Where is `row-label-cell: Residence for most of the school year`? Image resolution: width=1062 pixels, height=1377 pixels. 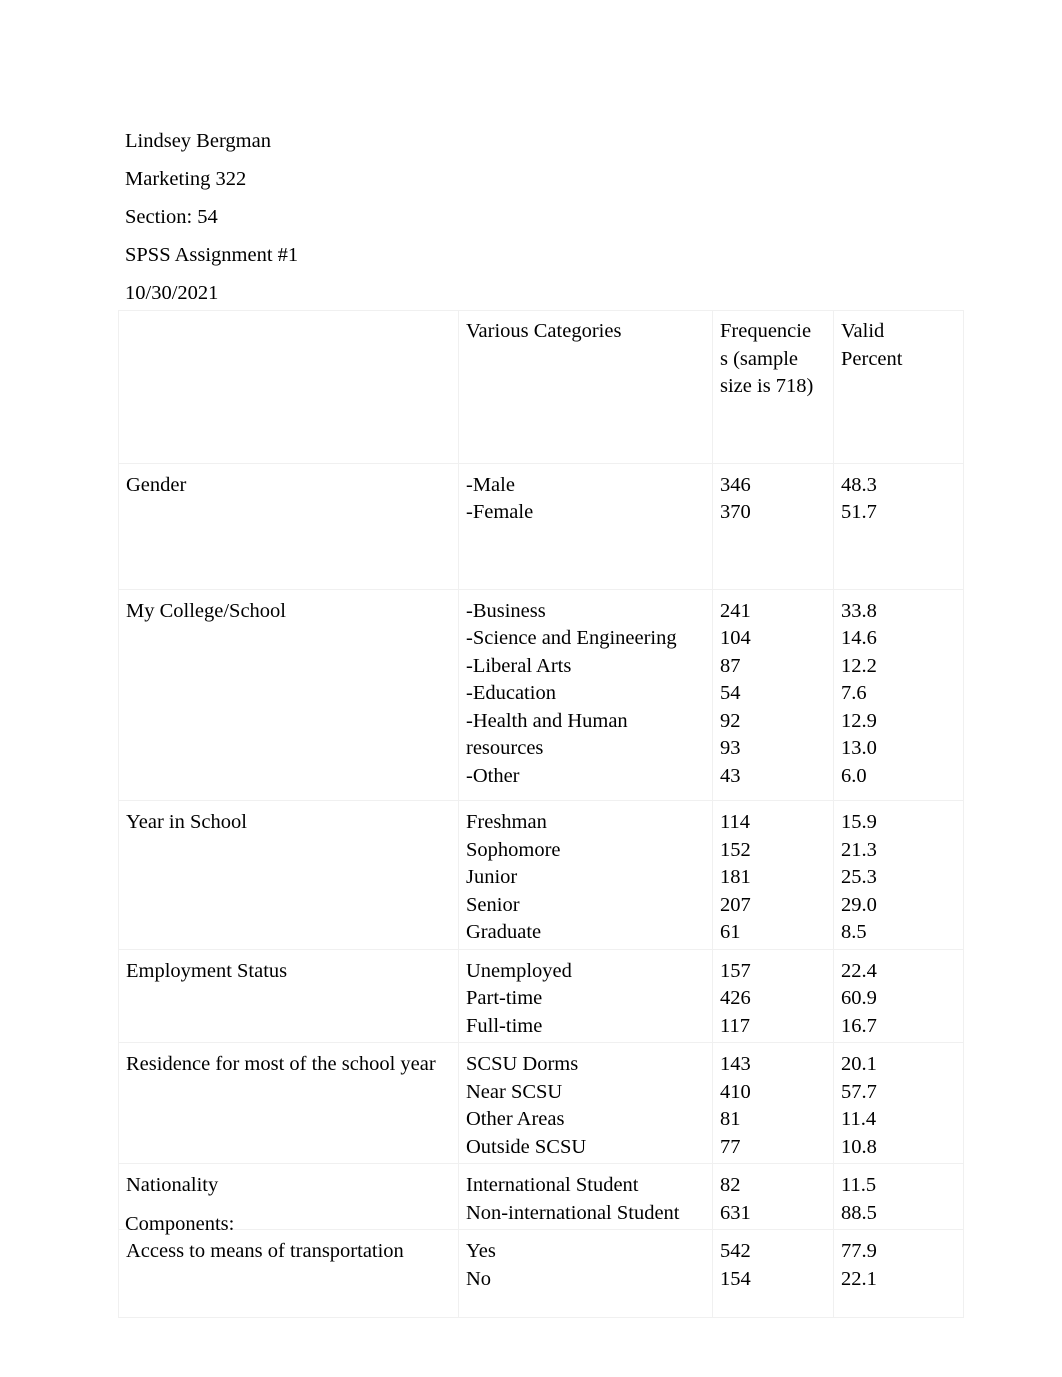
row-label-cell: Residence for most of the school year is located at coordinates (288, 1103).